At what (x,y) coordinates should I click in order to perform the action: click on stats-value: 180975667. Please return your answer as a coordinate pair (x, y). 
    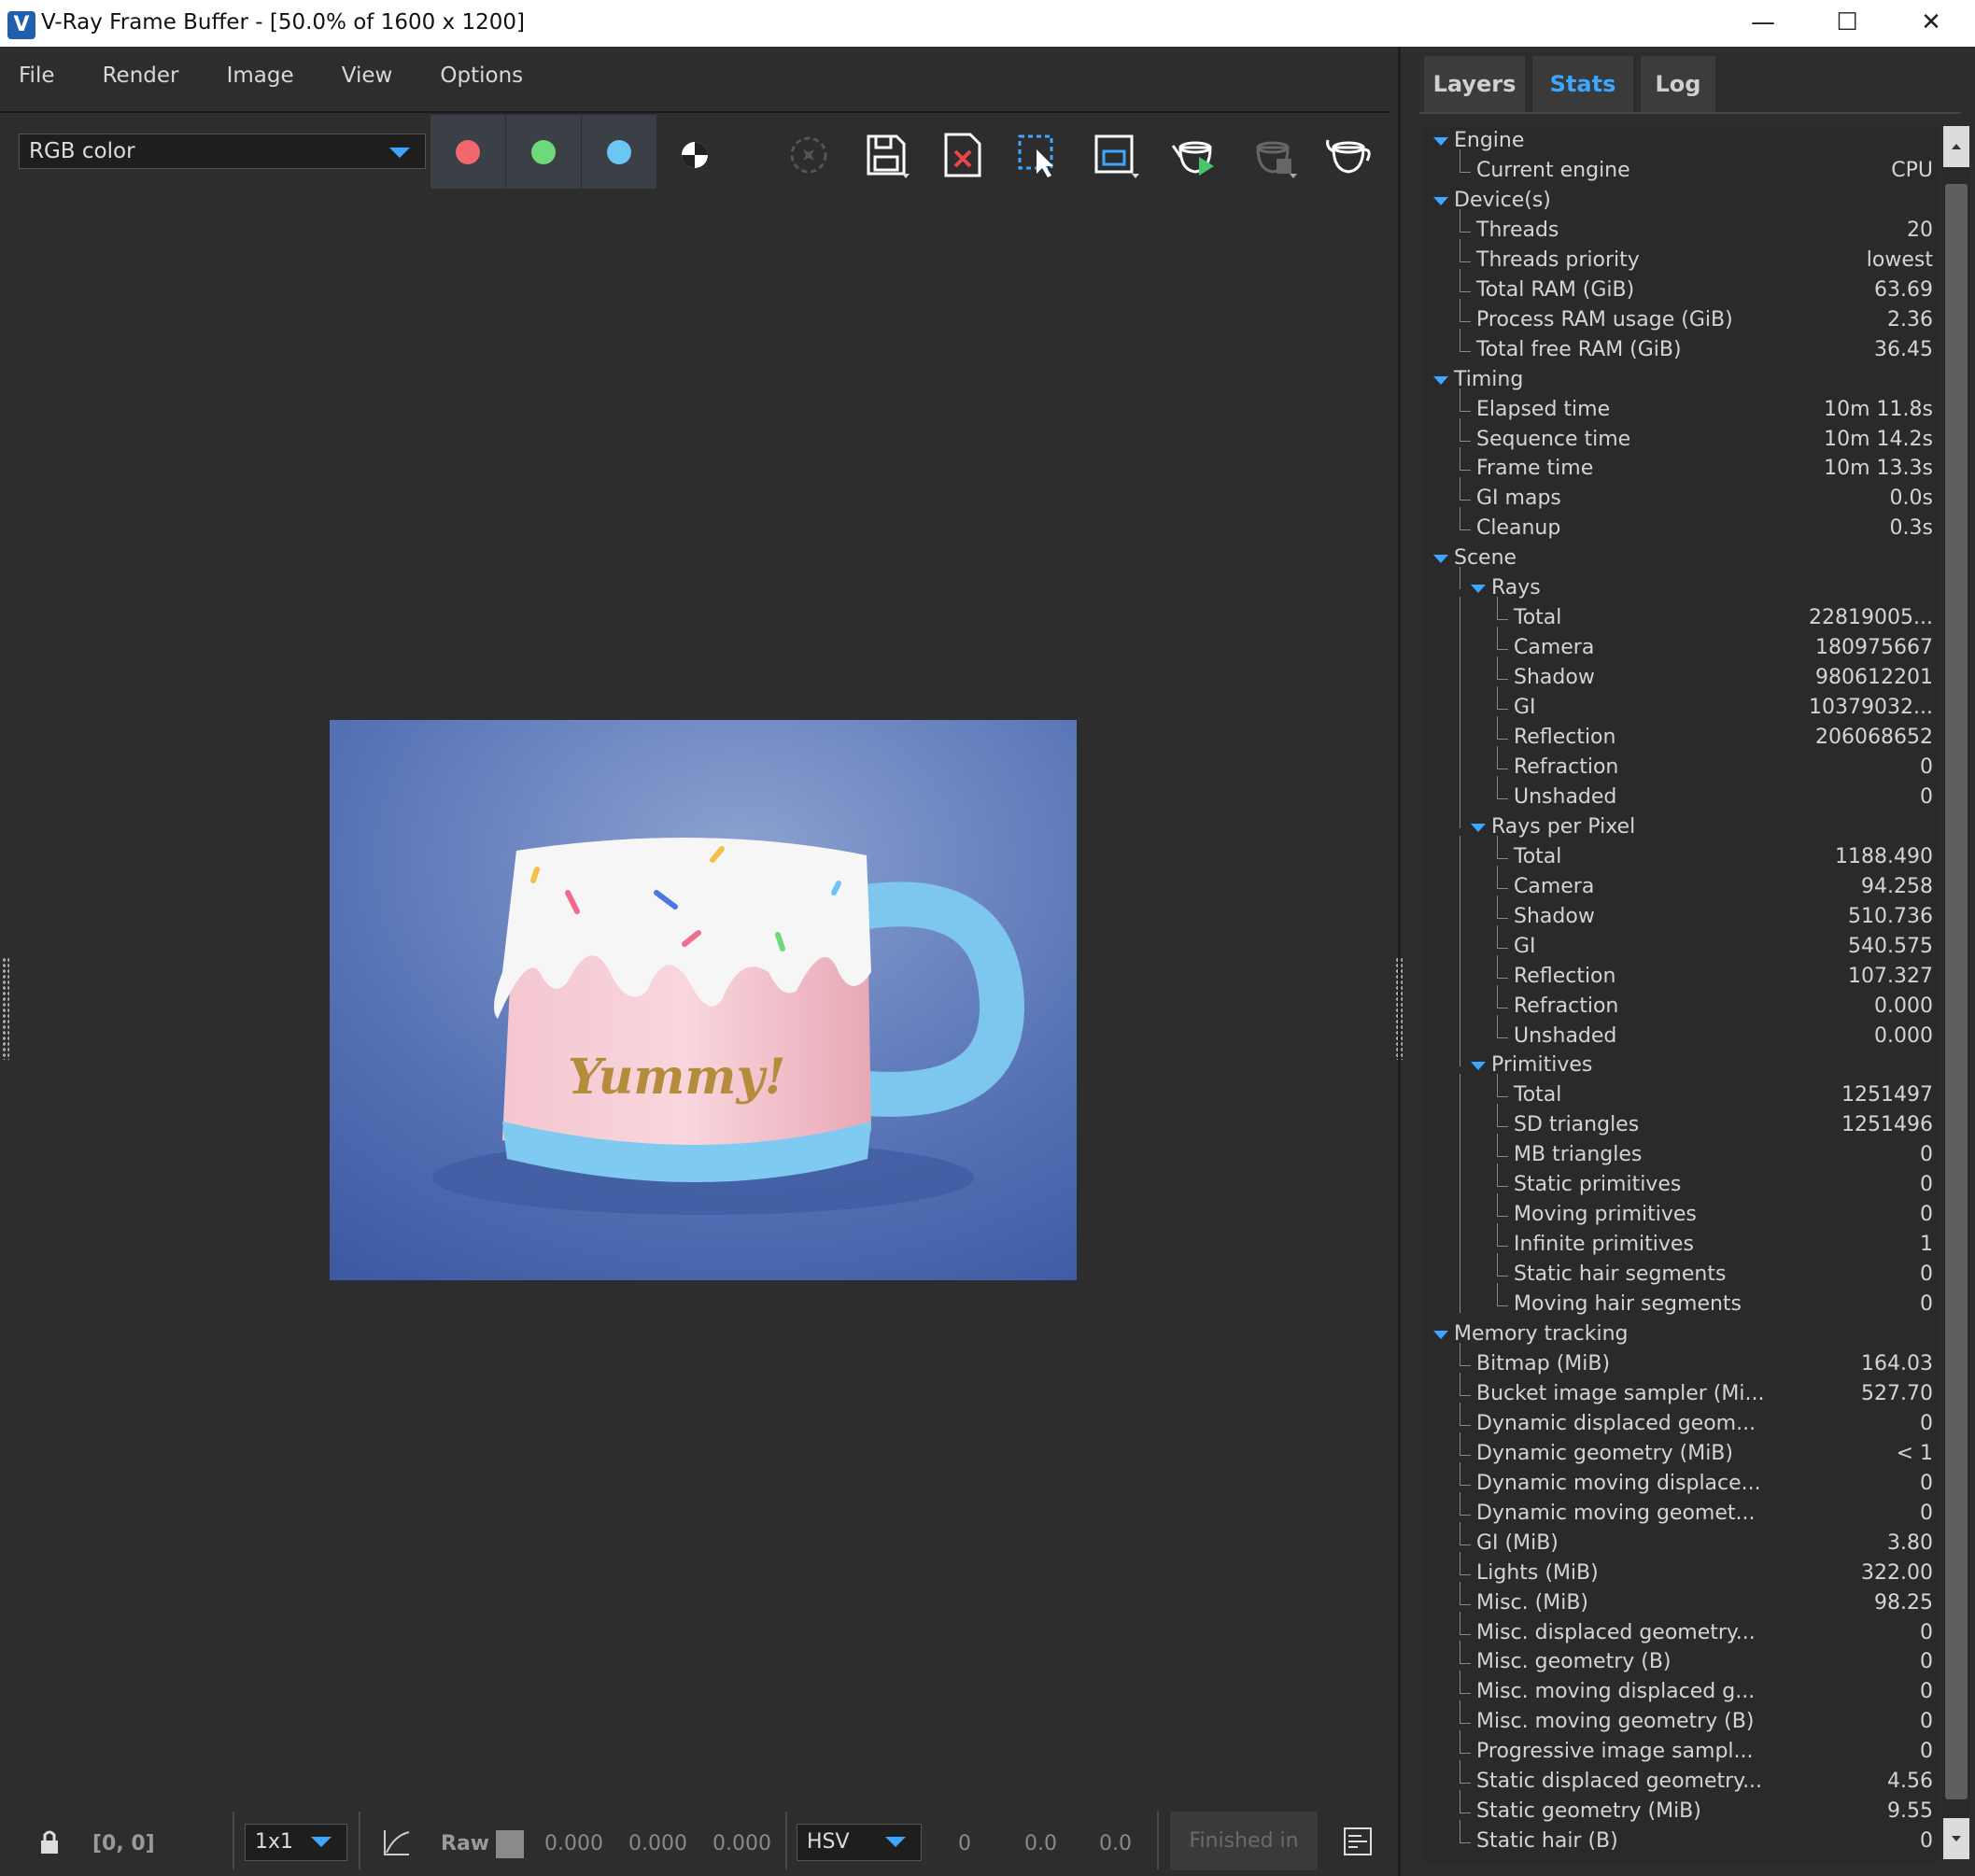
    Looking at the image, I should click on (1874, 648).